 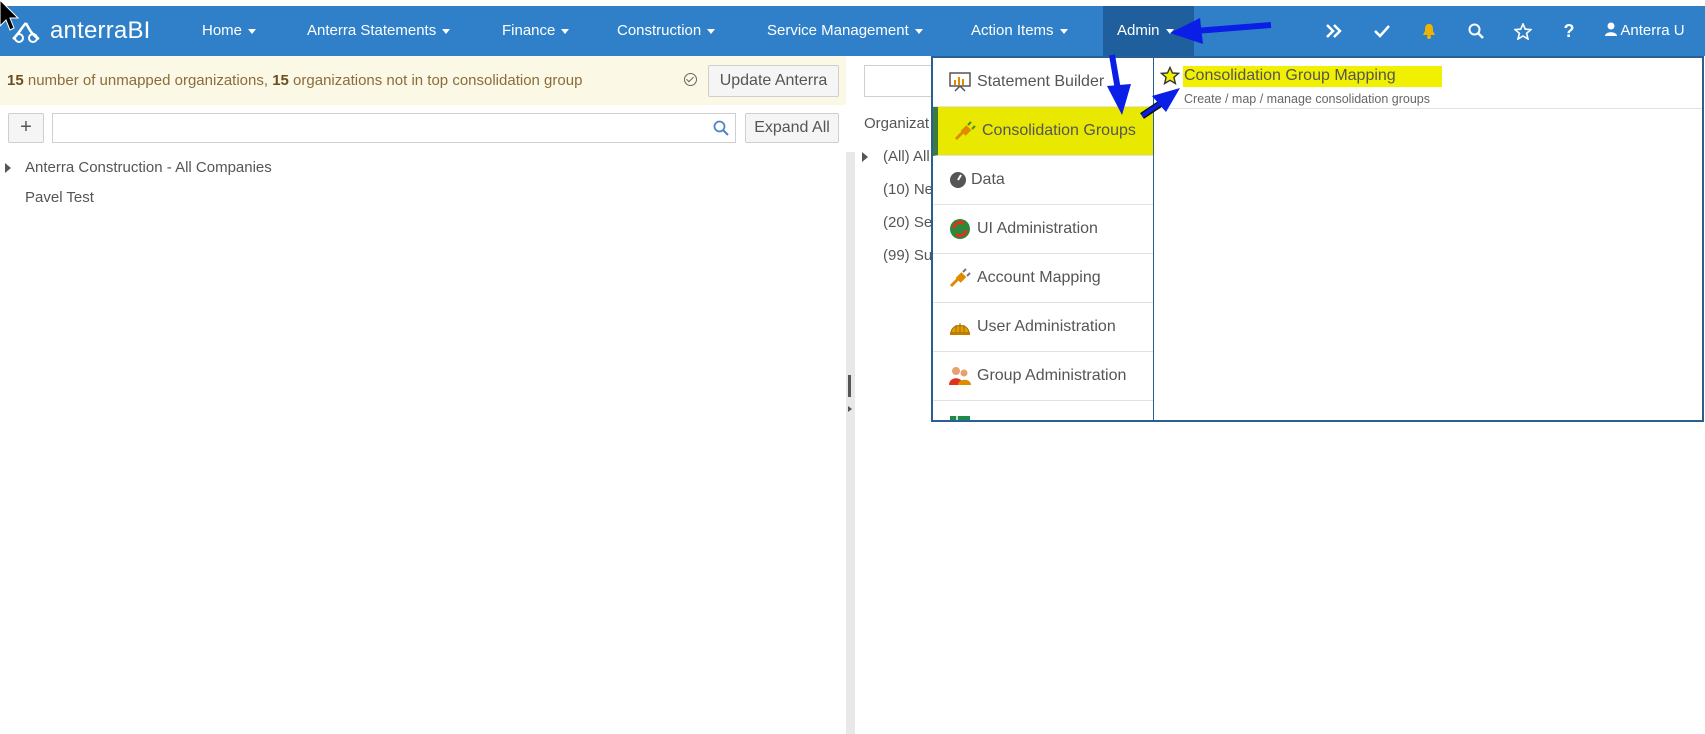 What do you see at coordinates (988, 179) in the screenshot?
I see `menu-item-label: Data` at bounding box center [988, 179].